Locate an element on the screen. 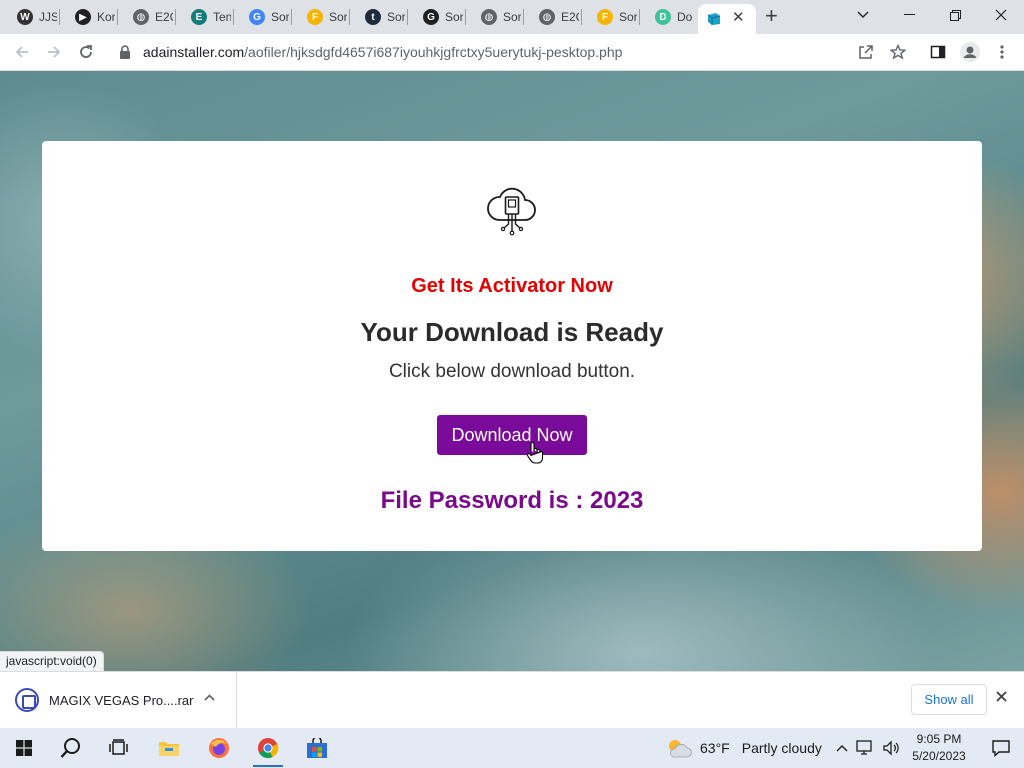 The image size is (1024, 768). browser-tab: ▶ Kor is located at coordinates (89, 17).